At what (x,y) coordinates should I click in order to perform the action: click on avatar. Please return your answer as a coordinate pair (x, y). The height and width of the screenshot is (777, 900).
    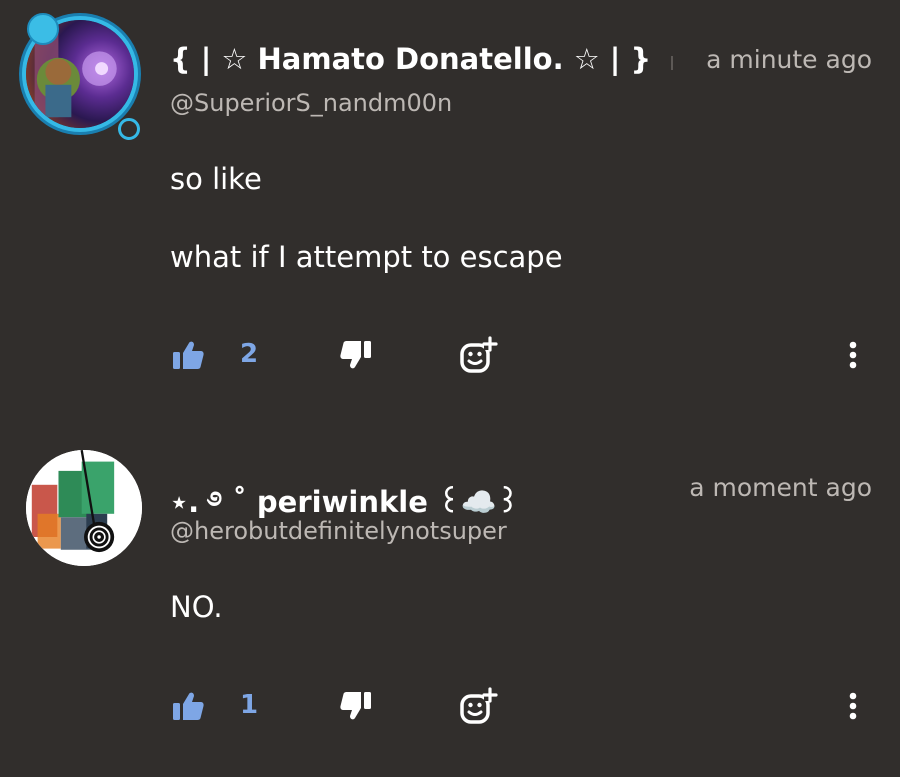
    Looking at the image, I should click on (84, 508).